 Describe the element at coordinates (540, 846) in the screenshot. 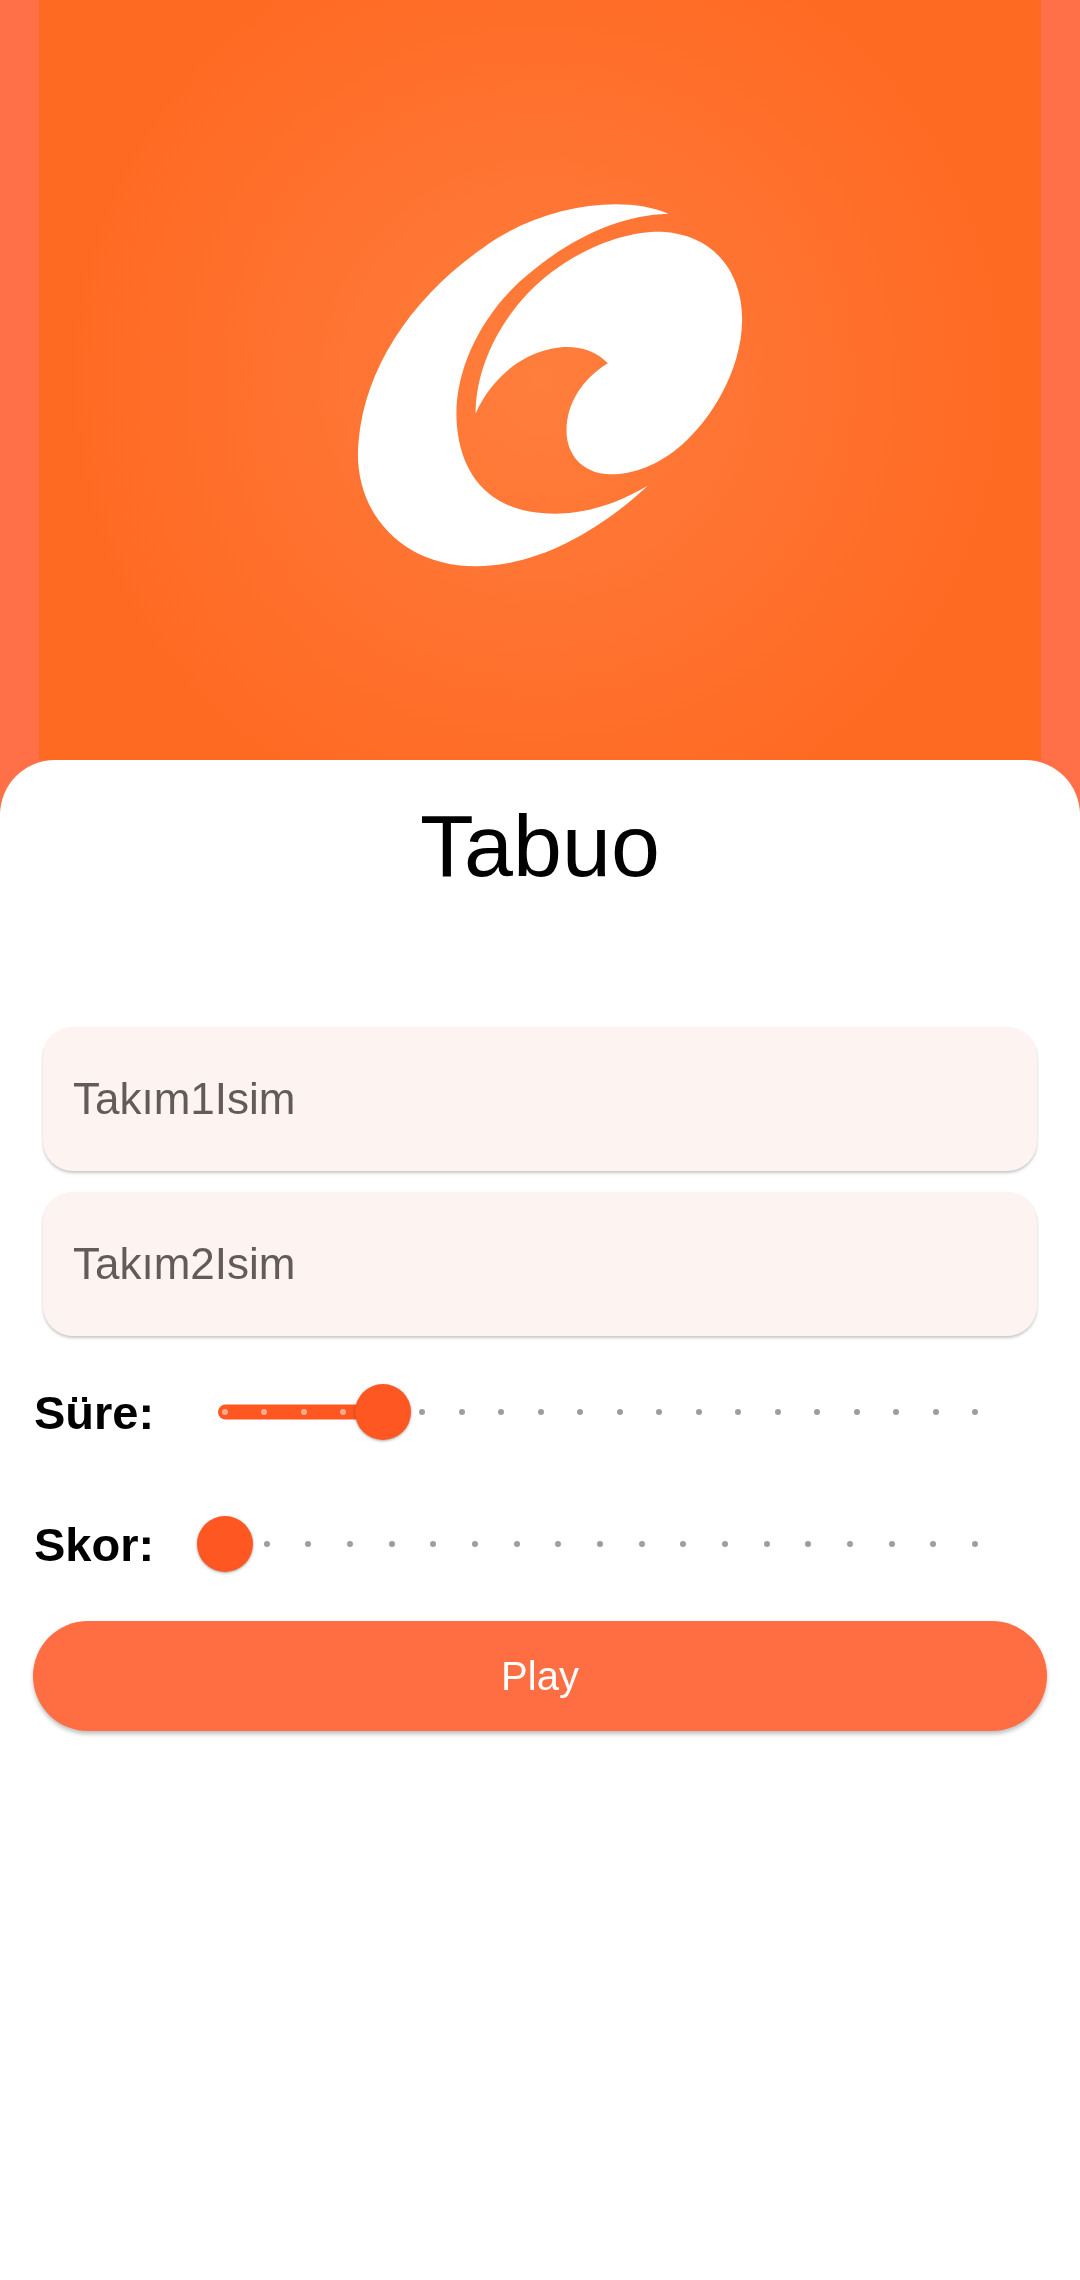

I see `app-title: Tabuo` at that location.